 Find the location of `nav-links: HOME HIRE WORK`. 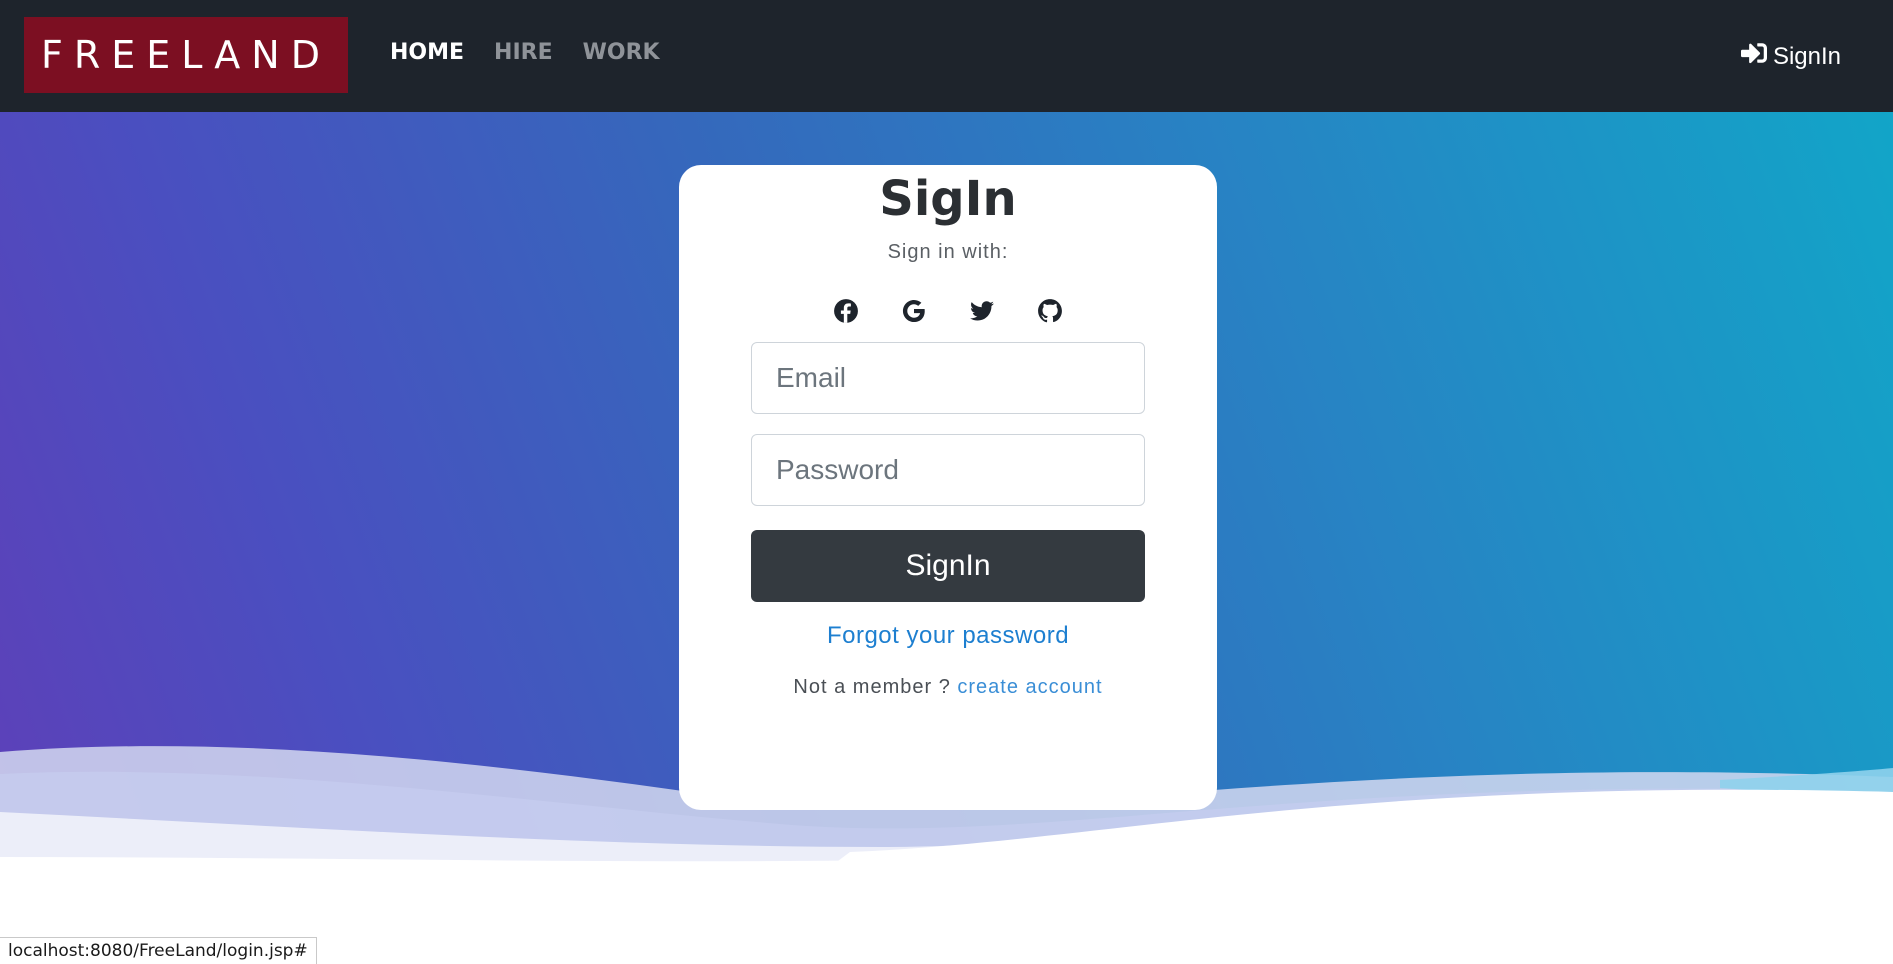

nav-links: HOME HIRE WORK is located at coordinates (525, 52).